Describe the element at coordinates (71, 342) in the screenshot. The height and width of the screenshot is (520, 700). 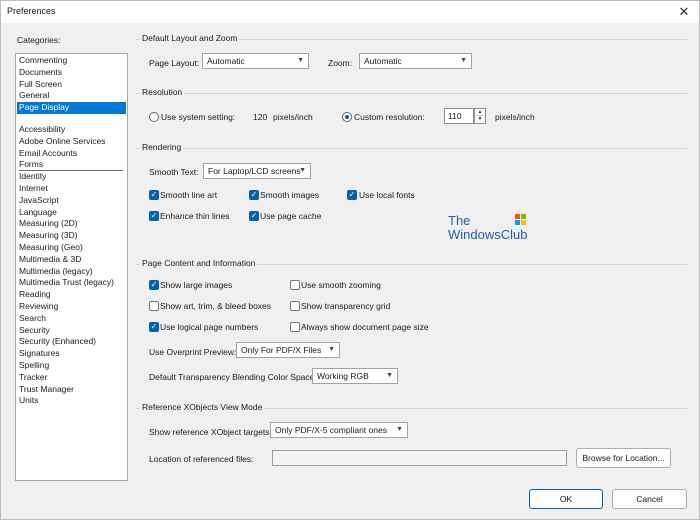
I see `category-item: Security (Enhanced)` at that location.